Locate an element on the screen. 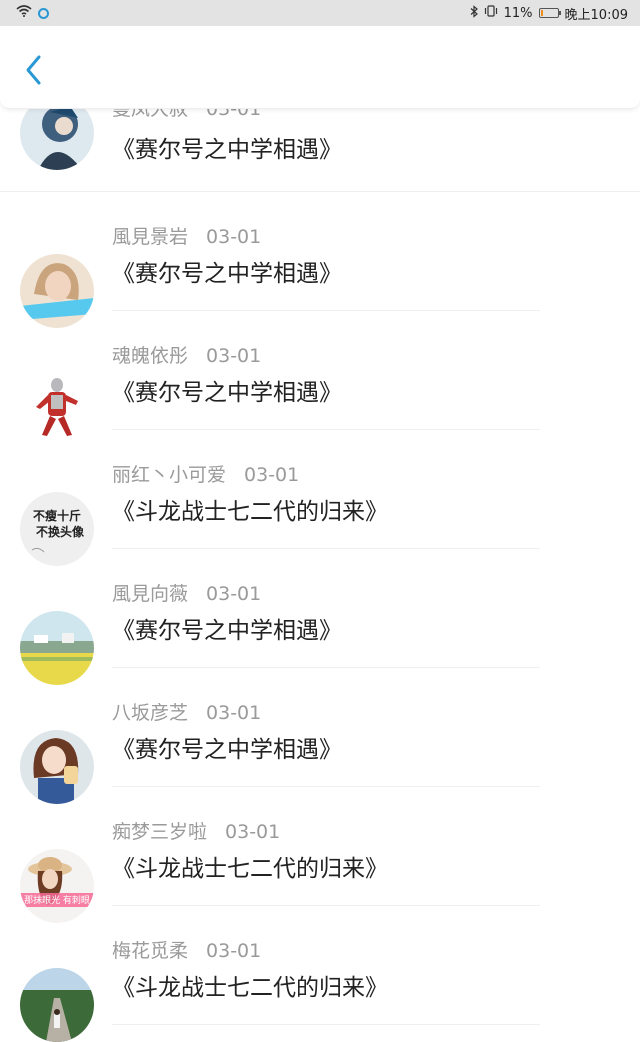 The image size is (640, 1042). item-meta: 痴梦三岁啦 03-01 is located at coordinates (196, 830).